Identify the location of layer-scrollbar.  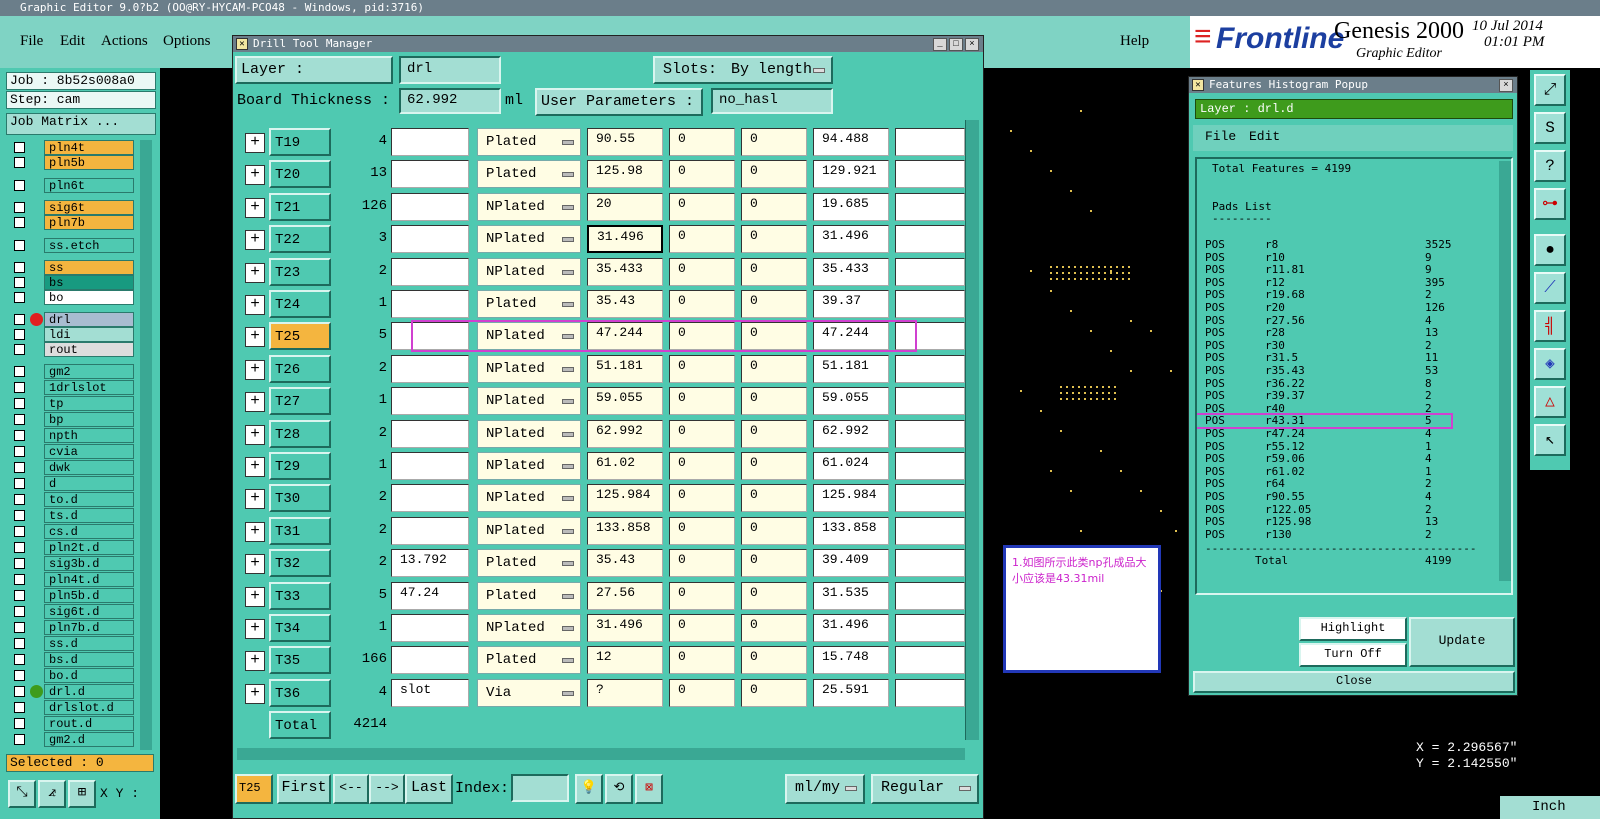
(146, 445).